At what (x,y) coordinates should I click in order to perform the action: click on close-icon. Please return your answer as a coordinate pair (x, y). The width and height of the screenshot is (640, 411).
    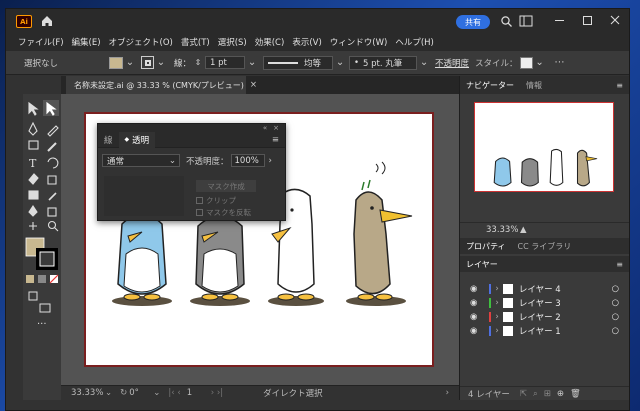
    Looking at the image, I should click on (615, 20).